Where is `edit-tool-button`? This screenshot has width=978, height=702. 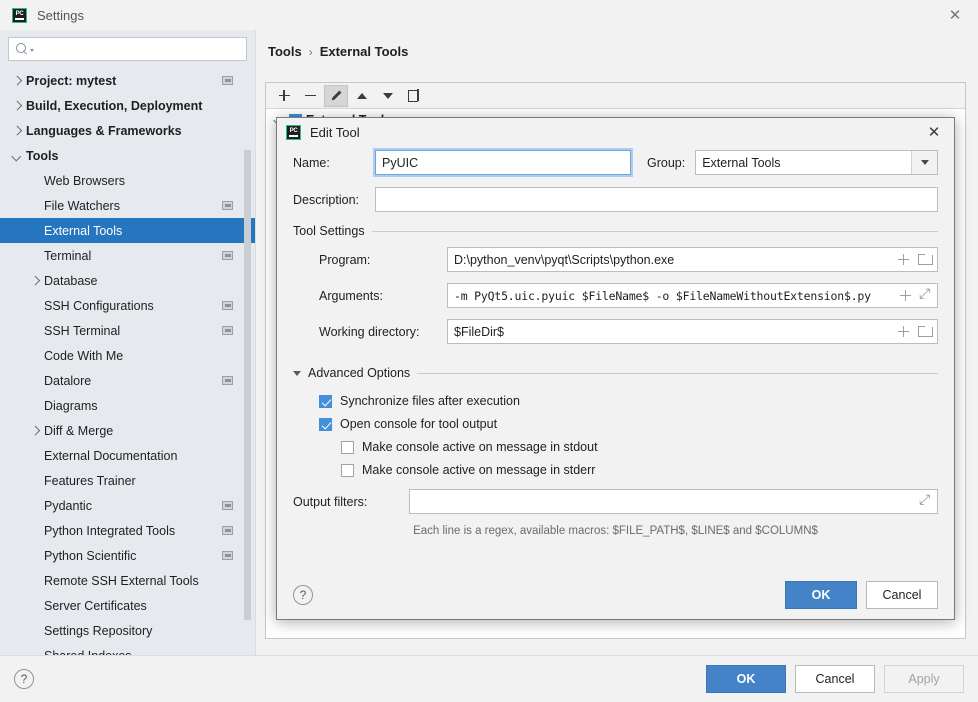 edit-tool-button is located at coordinates (336, 95).